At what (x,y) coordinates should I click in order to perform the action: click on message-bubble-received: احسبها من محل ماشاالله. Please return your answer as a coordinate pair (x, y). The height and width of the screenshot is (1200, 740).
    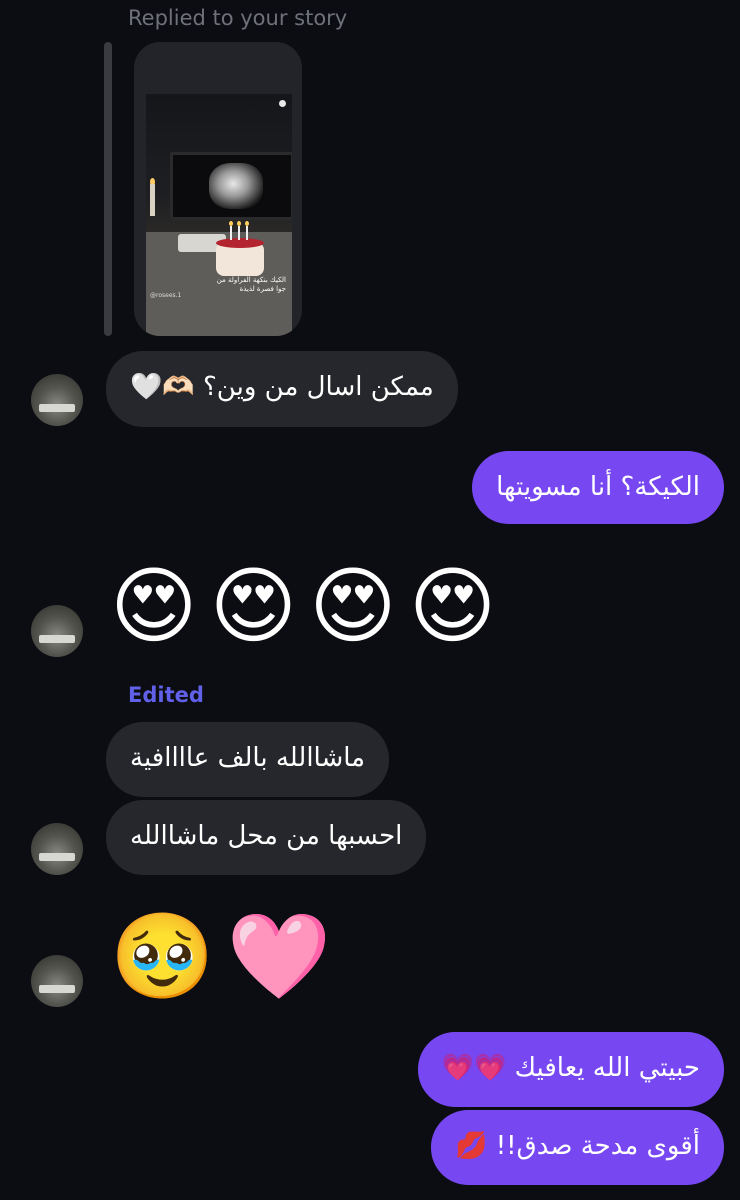
    Looking at the image, I should click on (266, 837).